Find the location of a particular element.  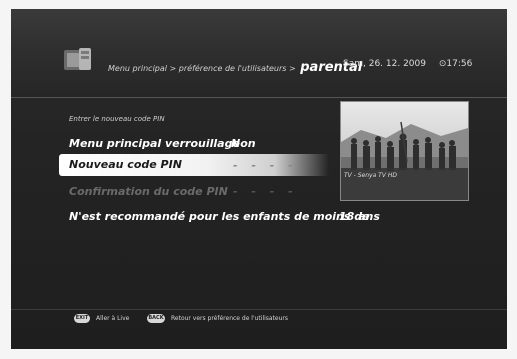

menu-lock-row: Menu principal verrouillage Non is located at coordinates (189, 145).